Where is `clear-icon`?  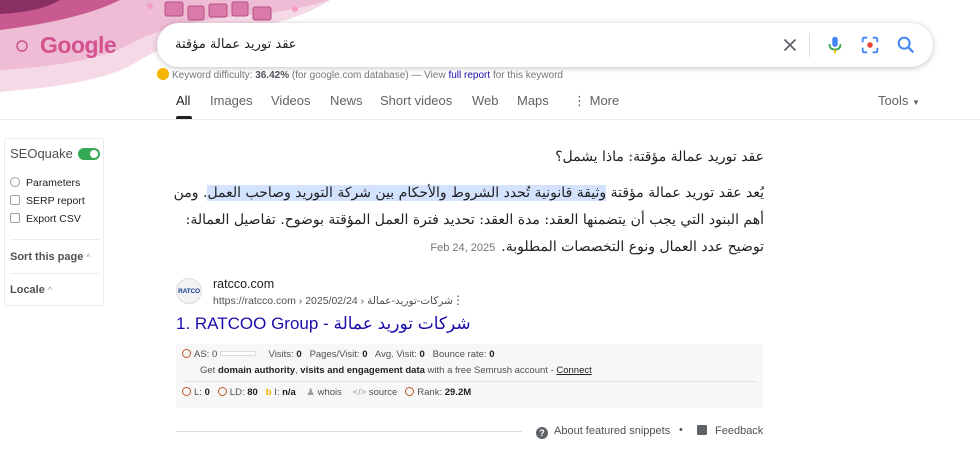 clear-icon is located at coordinates (790, 45).